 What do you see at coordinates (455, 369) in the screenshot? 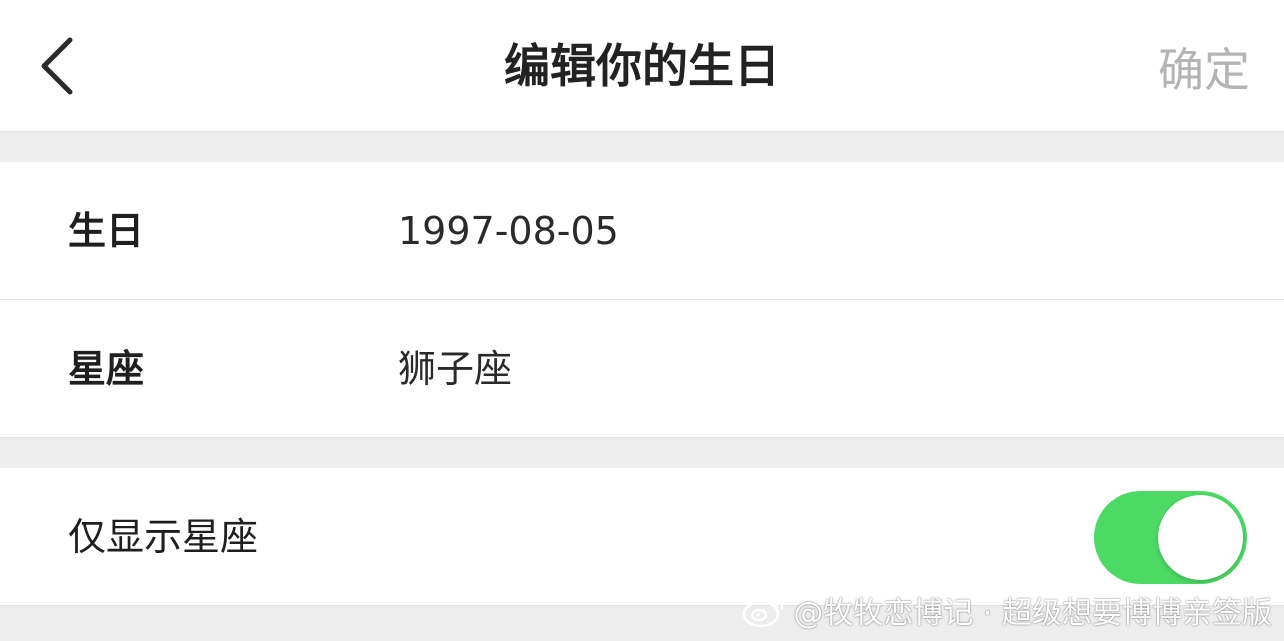
I see `zodiac-value: 狮子座` at bounding box center [455, 369].